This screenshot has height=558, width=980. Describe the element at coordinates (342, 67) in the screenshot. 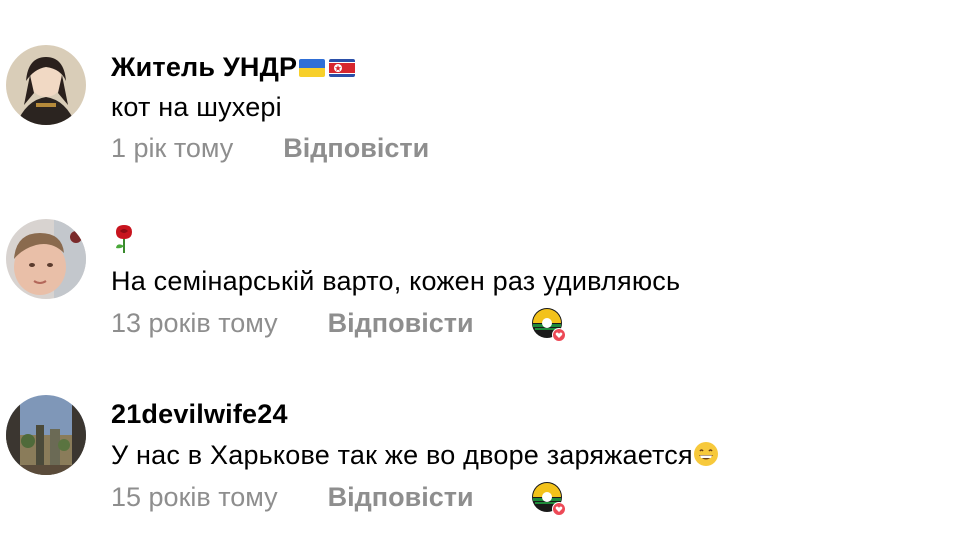

I see `north-korea-flag-icon` at that location.